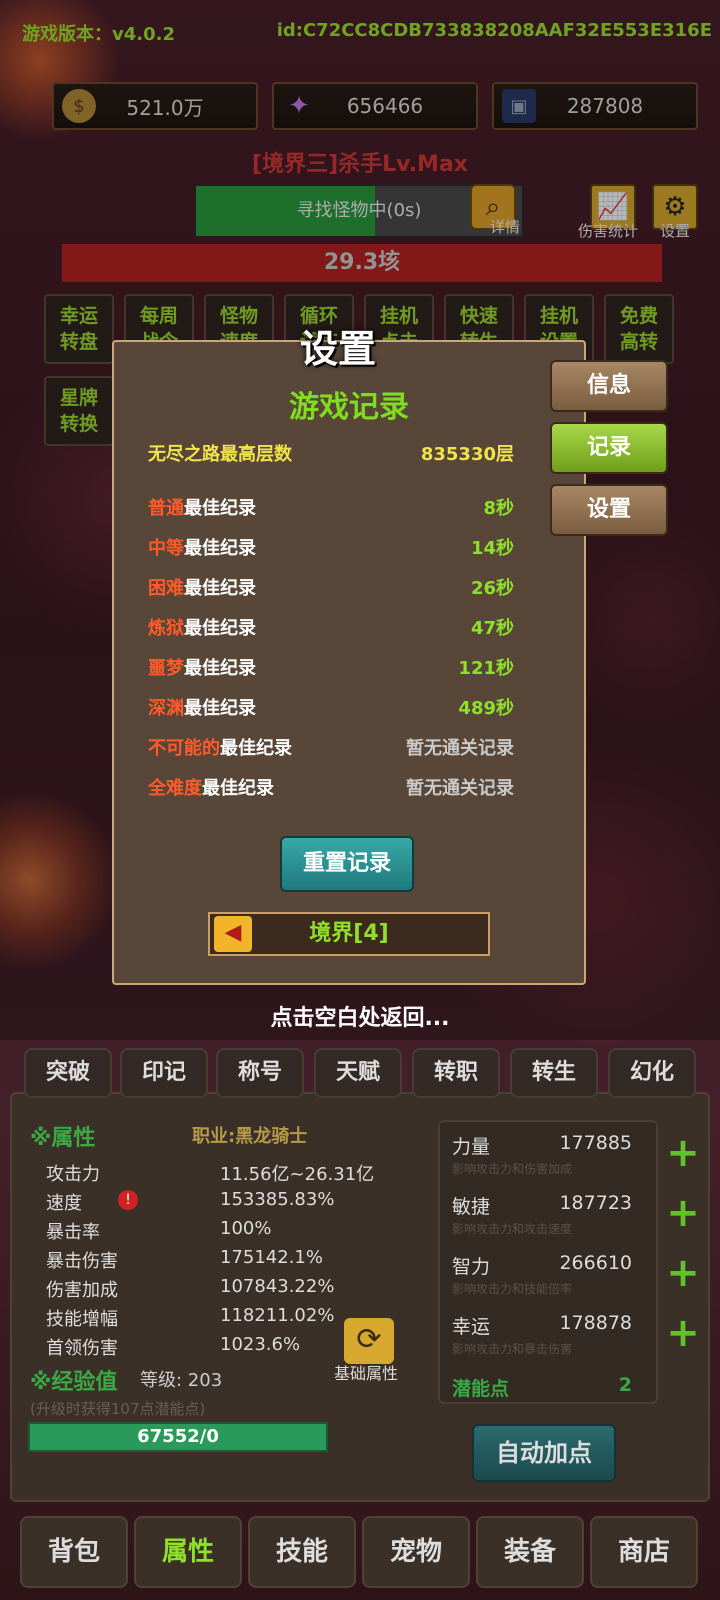  I want to click on attr-label: 伤害加成, so click(82, 1290).